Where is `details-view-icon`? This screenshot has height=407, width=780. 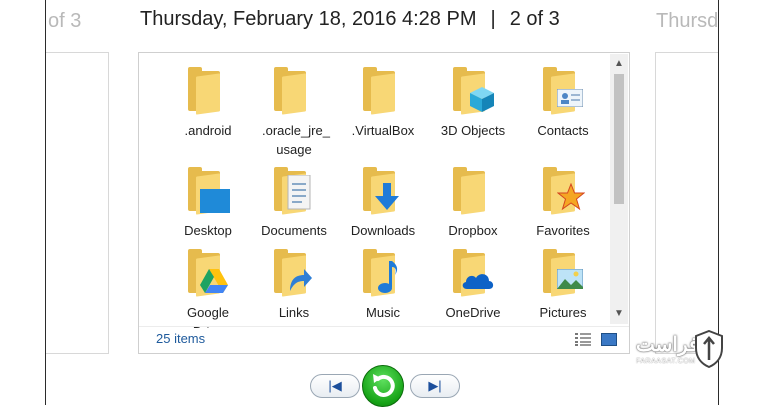
details-view-icon is located at coordinates (583, 339).